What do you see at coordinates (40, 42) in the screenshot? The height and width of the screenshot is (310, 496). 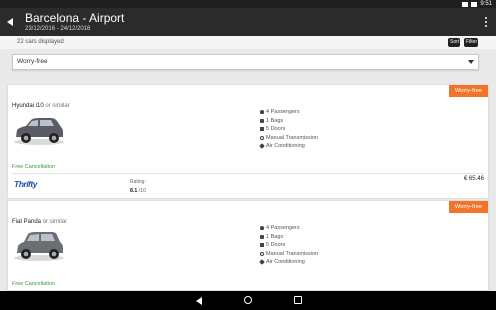 I see `results-count: 22 cars displayed` at bounding box center [40, 42].